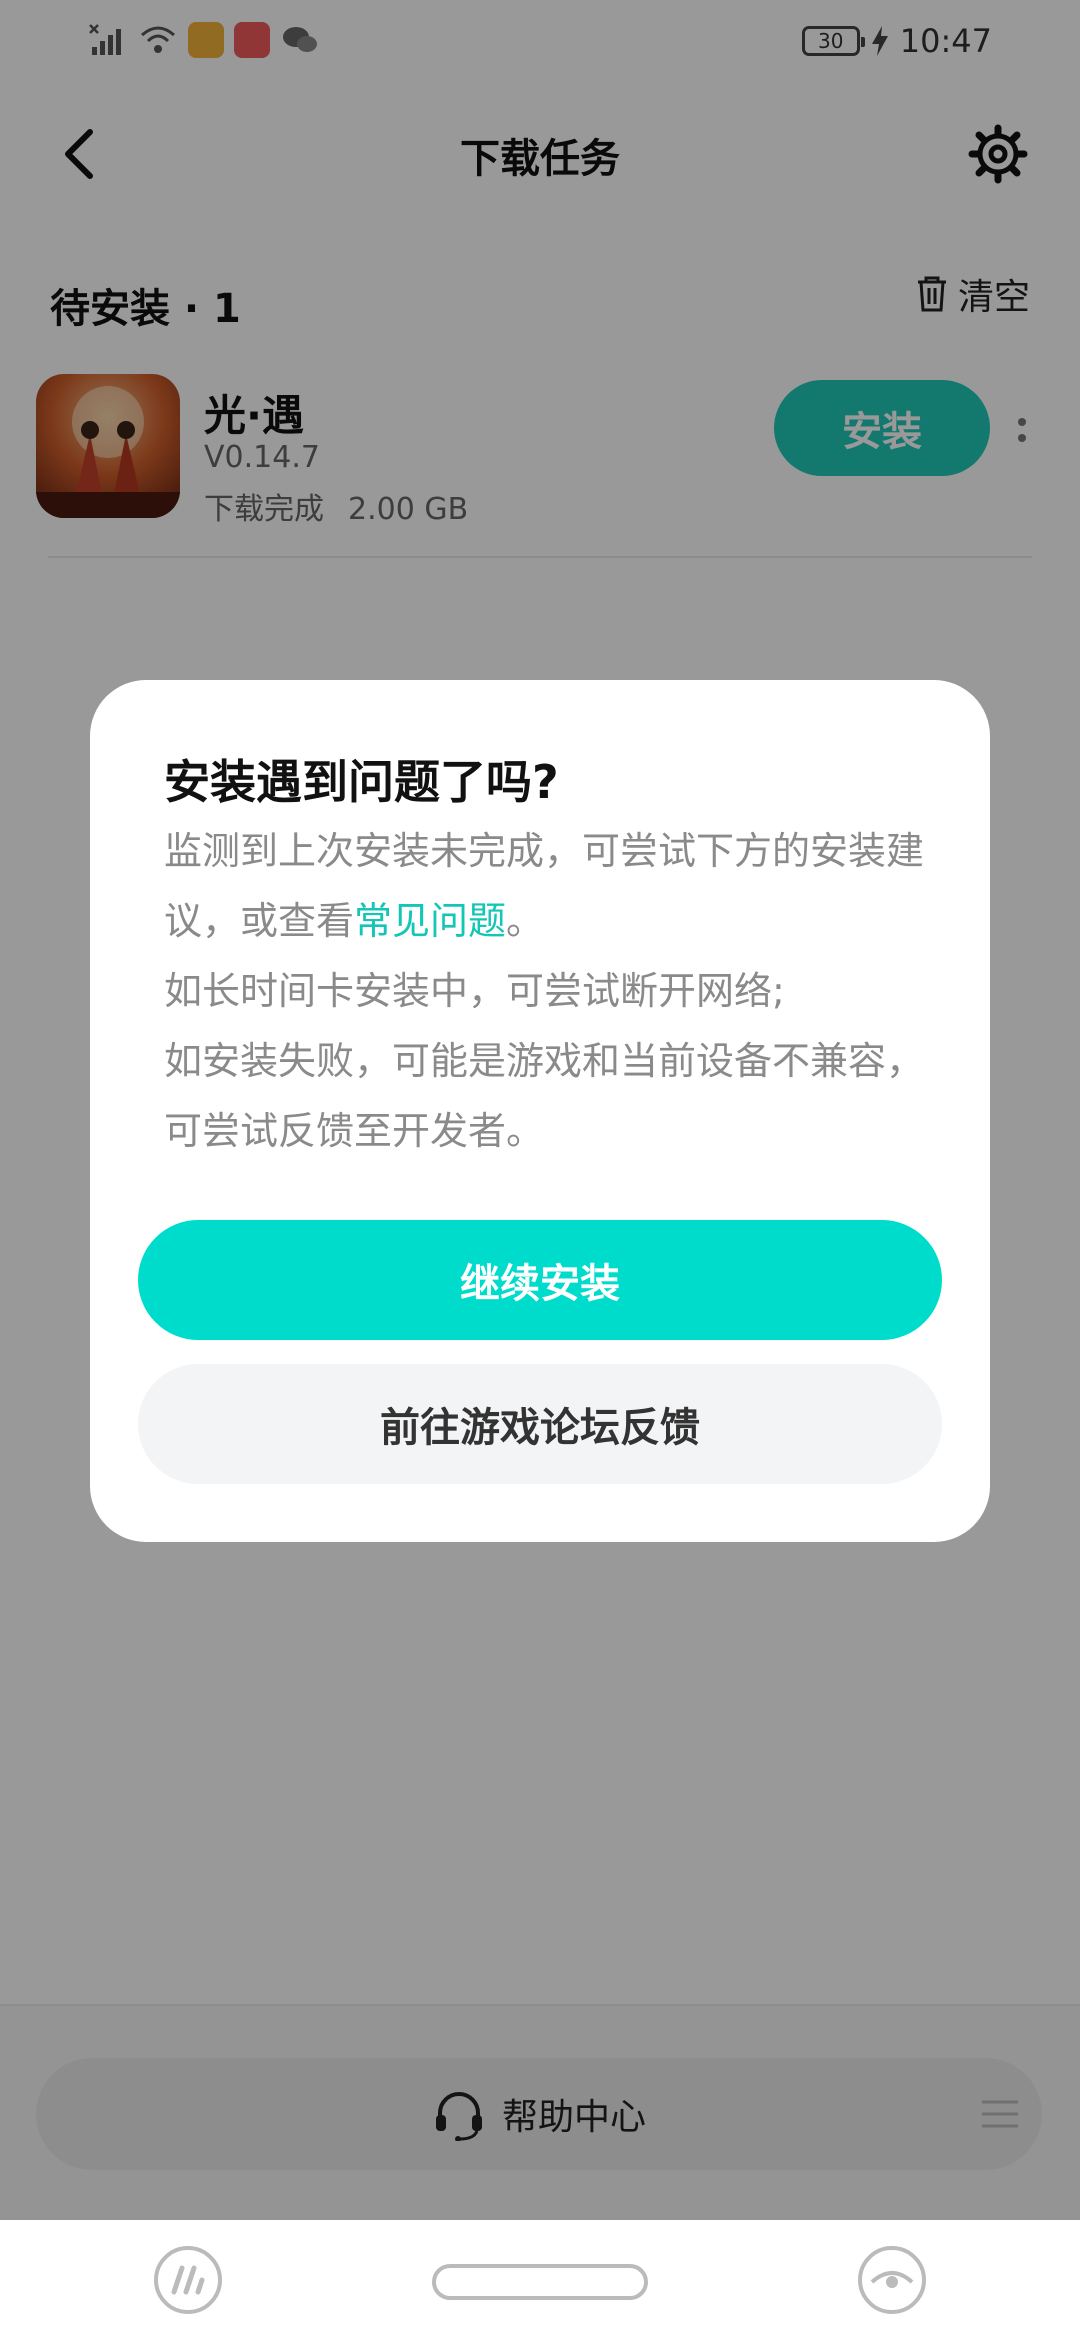  Describe the element at coordinates (540, 1424) in the screenshot. I see `forum-feedback-button: 前往游戏论坛反馈` at that location.